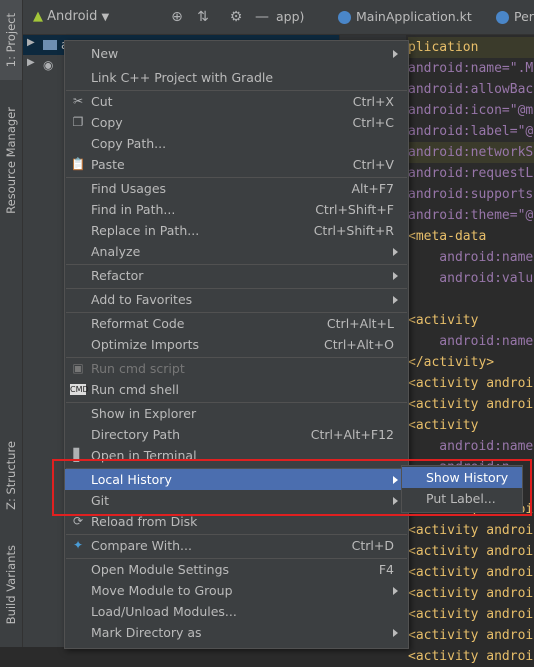  I want to click on shortcut: F4, so click(386, 569).